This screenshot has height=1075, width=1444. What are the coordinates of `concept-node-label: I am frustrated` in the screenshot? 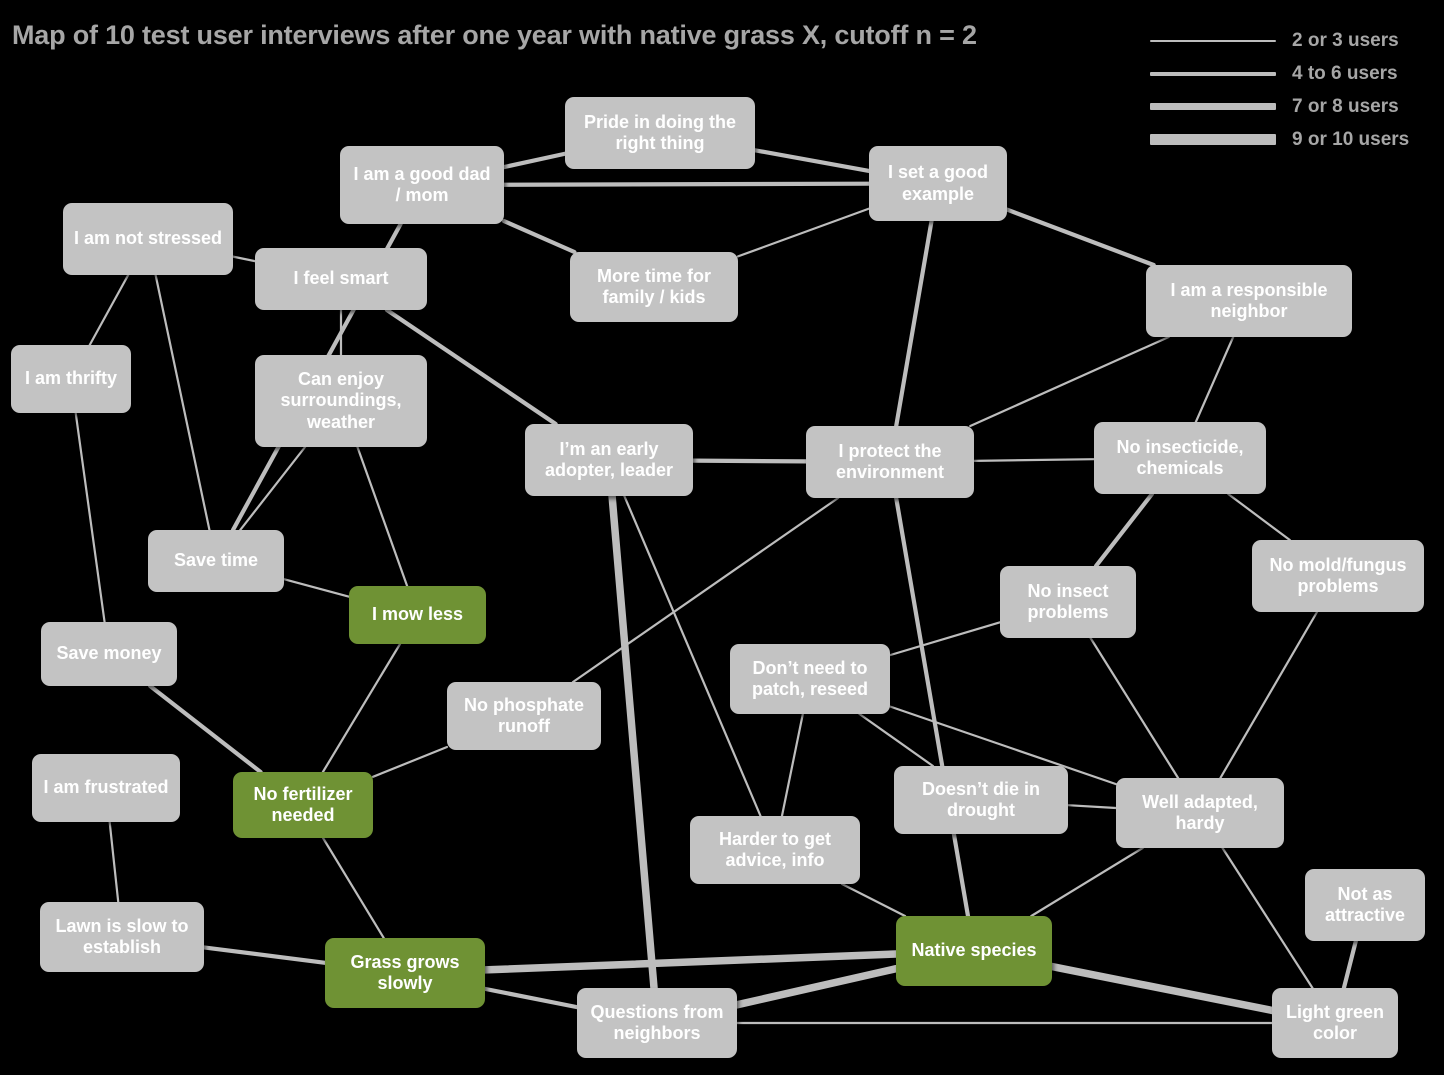 It's located at (106, 787).